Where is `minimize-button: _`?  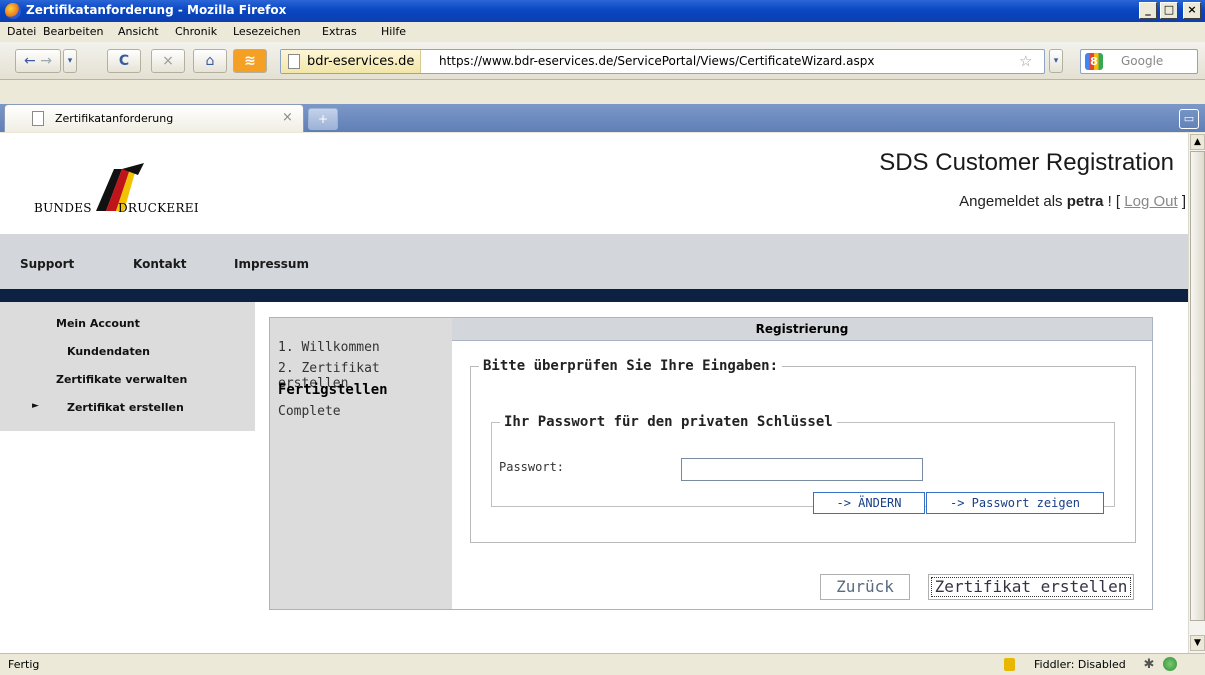 minimize-button: _ is located at coordinates (1148, 10).